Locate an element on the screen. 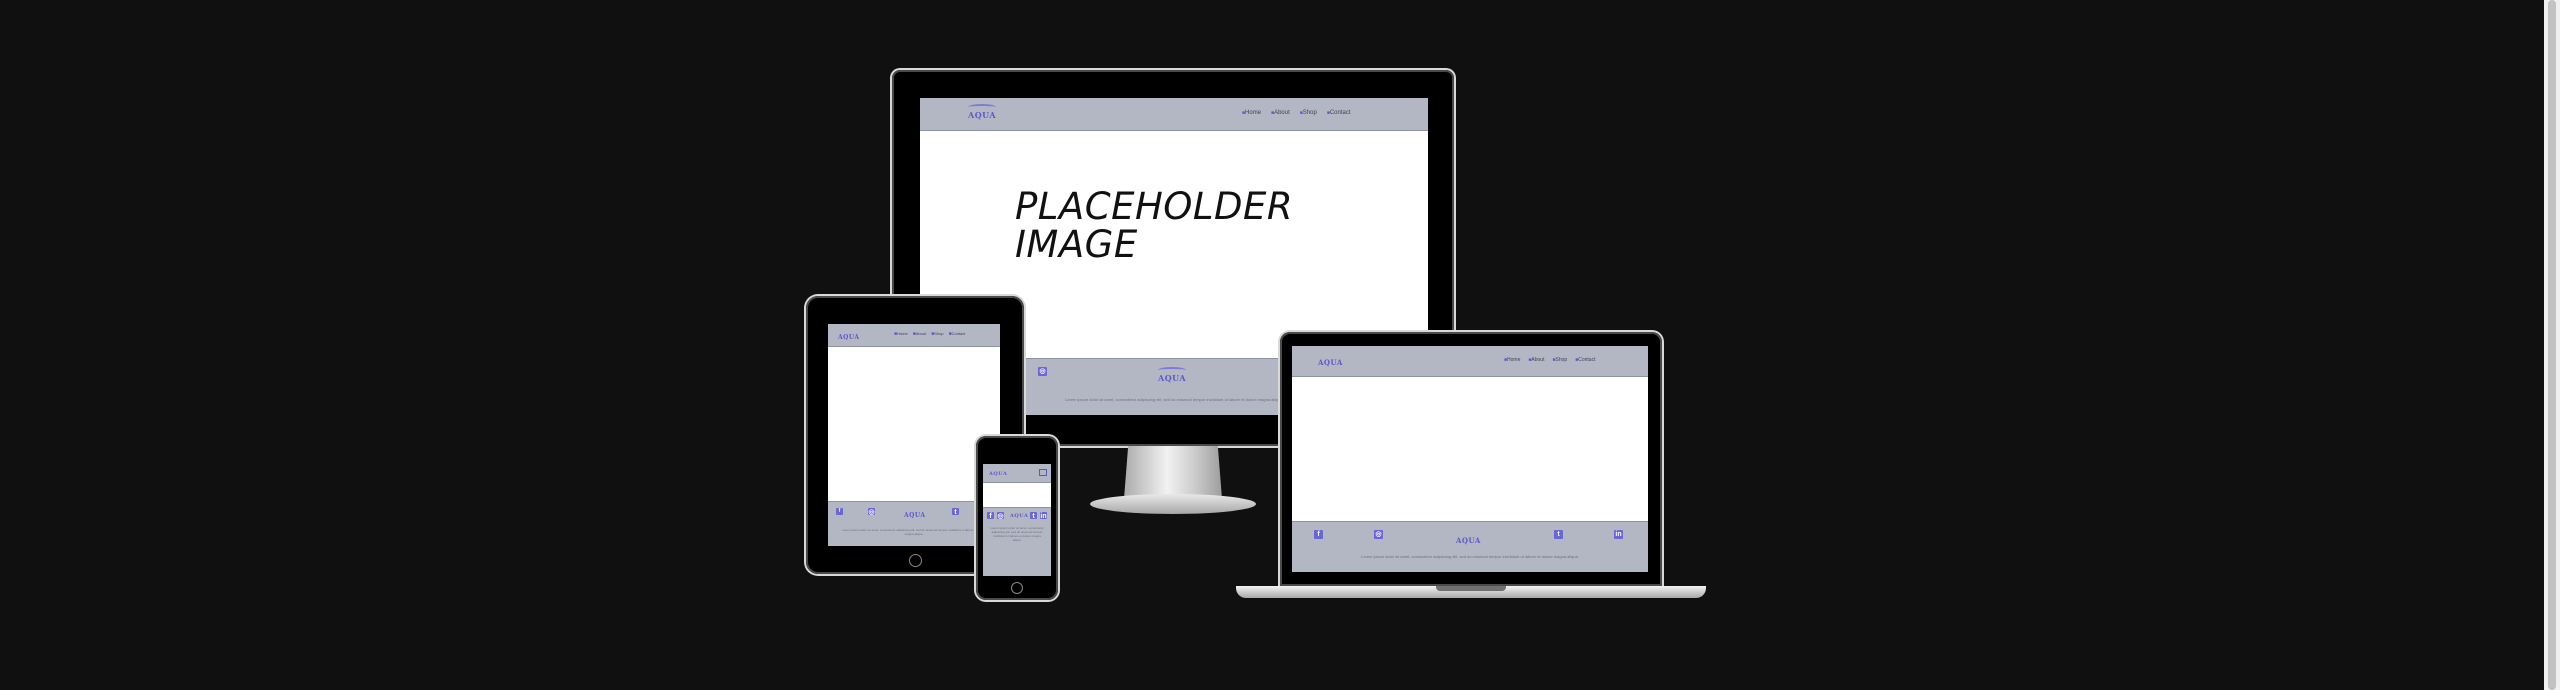 The height and width of the screenshot is (690, 2560). tablet-site-nav: Home About Shop Contact is located at coordinates (929, 334).